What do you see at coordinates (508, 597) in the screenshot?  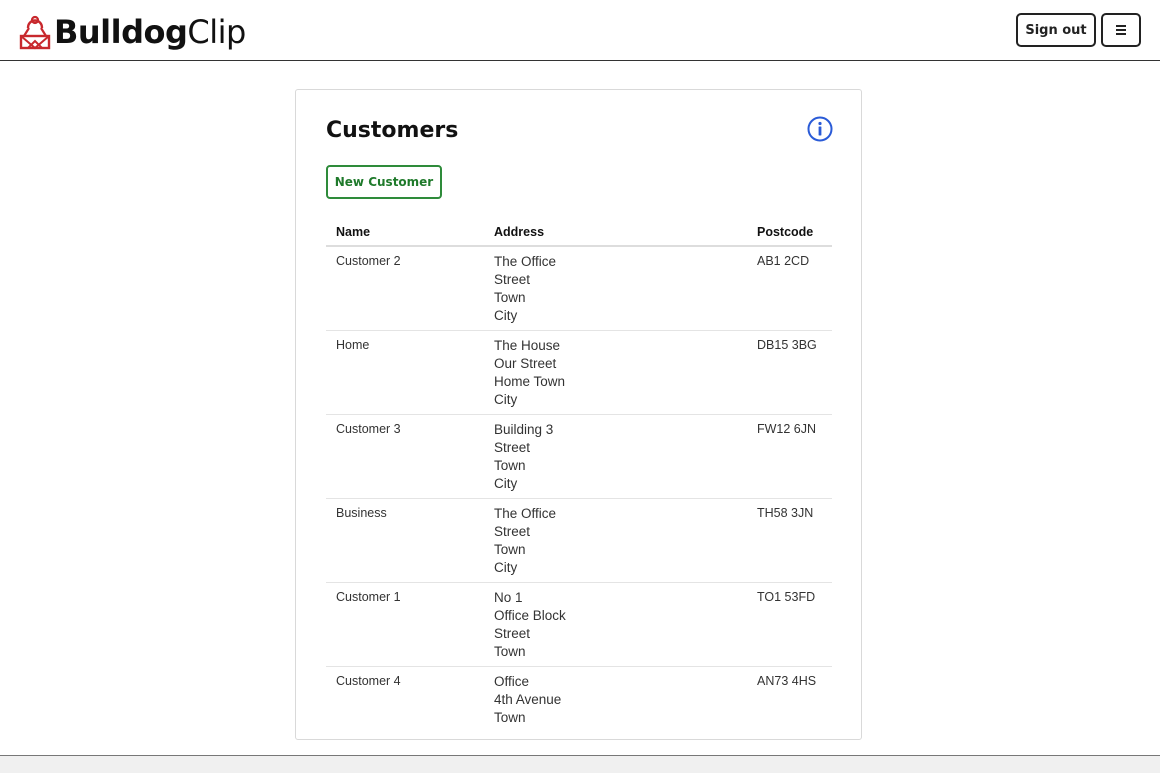 I see `address-line: No 1` at bounding box center [508, 597].